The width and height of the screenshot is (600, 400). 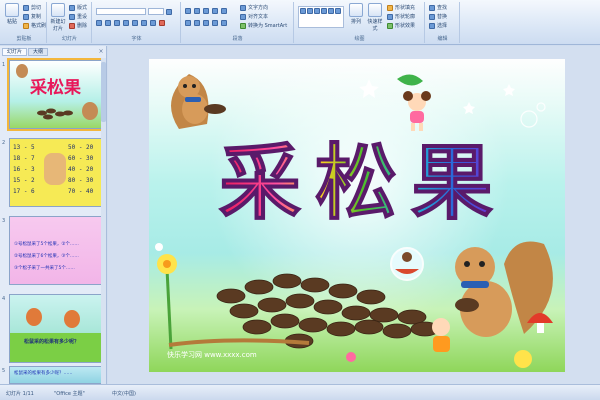 What do you see at coordinates (15, 52) in the screenshot?
I see `tab-slides: 幻灯片` at bounding box center [15, 52].